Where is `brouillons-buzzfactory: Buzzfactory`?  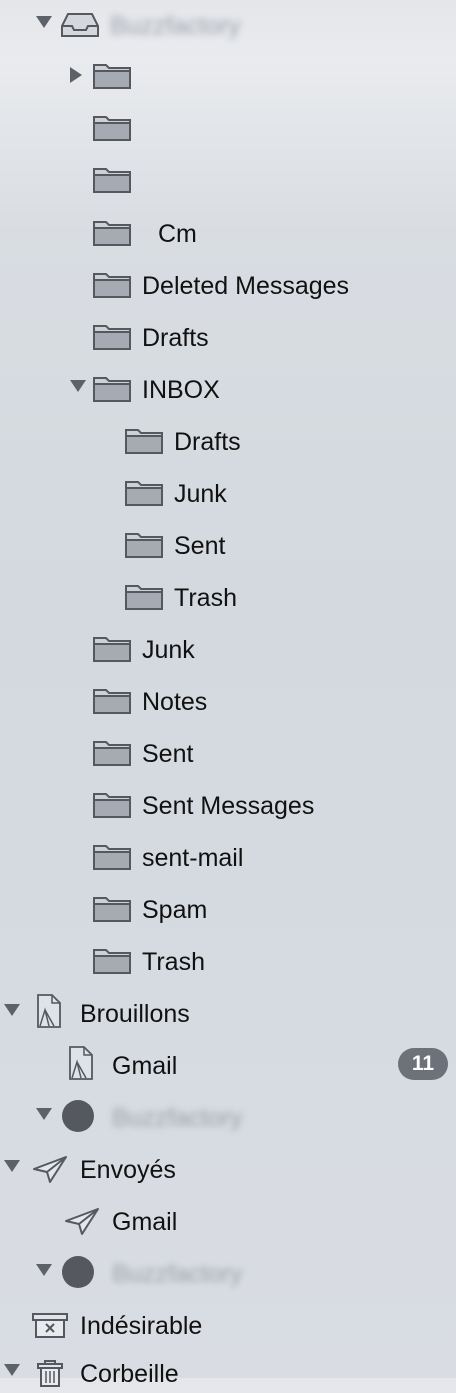
brouillons-buzzfactory: Buzzfactory is located at coordinates (228, 1116).